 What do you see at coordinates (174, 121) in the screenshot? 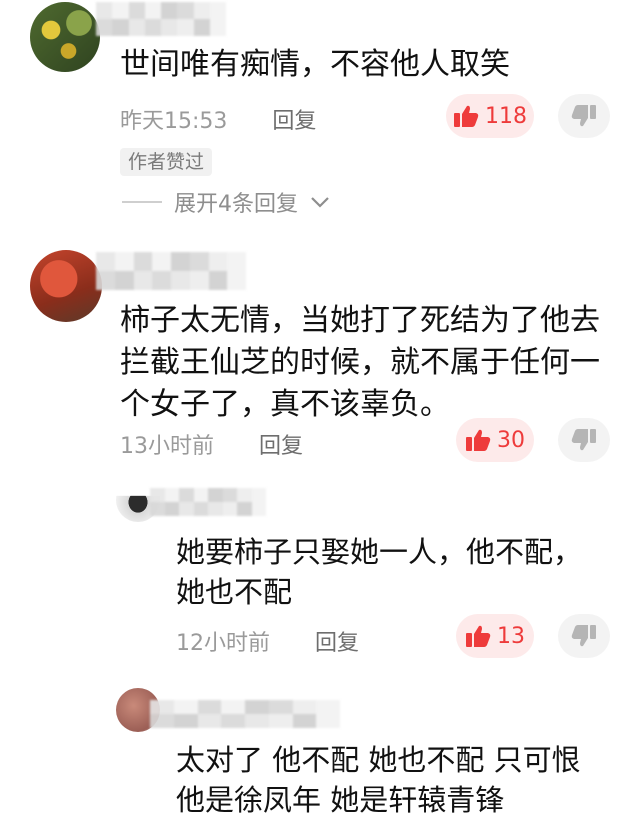
I see `comment-time: 昨天15:53` at bounding box center [174, 121].